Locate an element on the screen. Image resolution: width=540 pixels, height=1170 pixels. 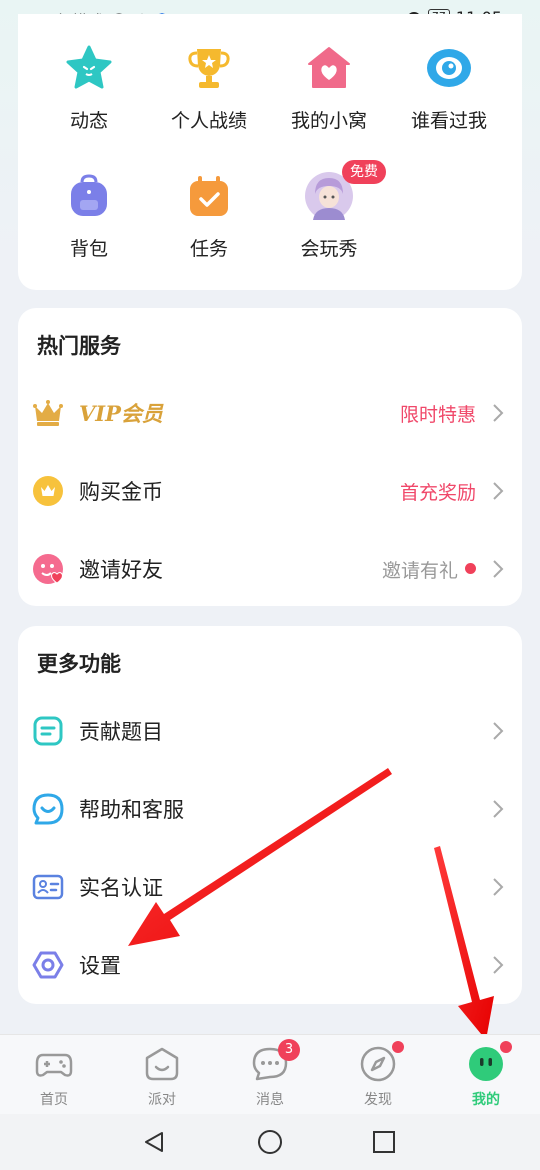
arrow-to-profile-tab is located at coordinates (464, 943).